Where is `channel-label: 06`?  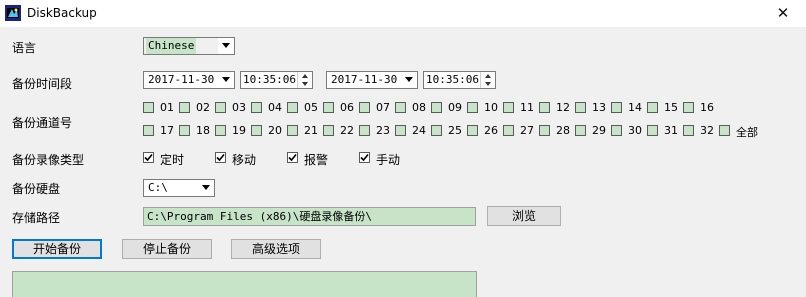 channel-label: 06 is located at coordinates (347, 107).